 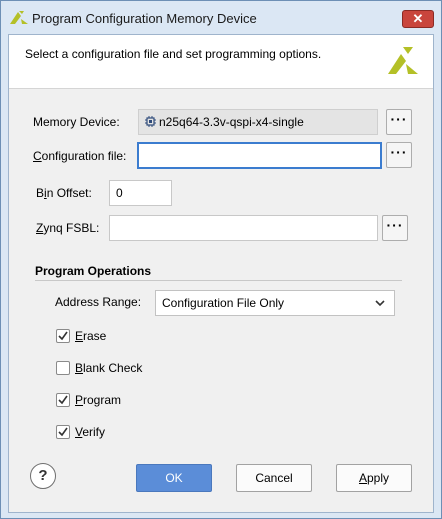 What do you see at coordinates (218, 280) in the screenshot?
I see `section-divider` at bounding box center [218, 280].